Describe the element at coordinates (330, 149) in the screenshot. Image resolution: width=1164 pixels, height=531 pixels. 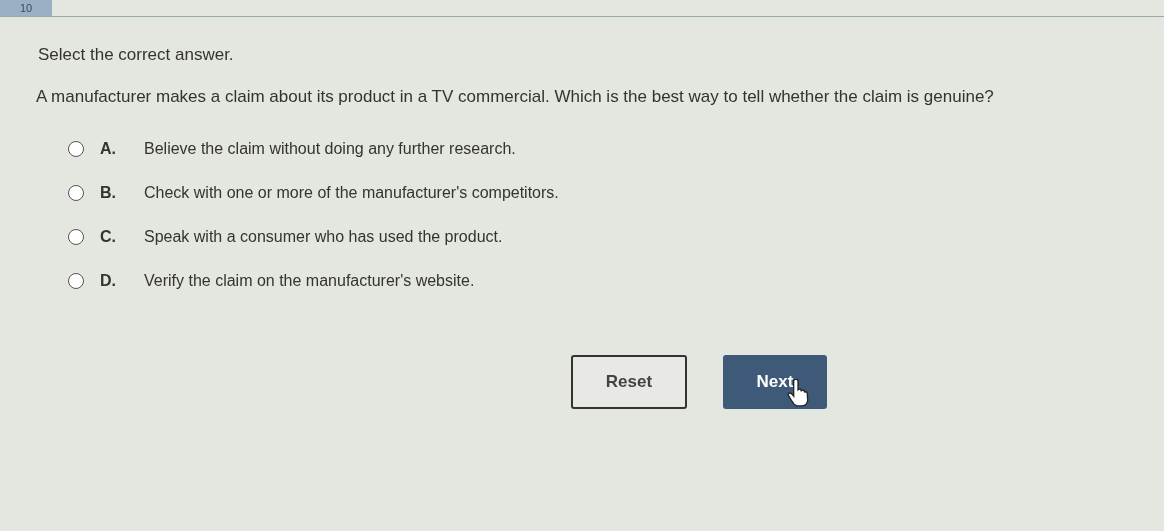
I see `option-text: Believe the claim without doing any further research.` at that location.